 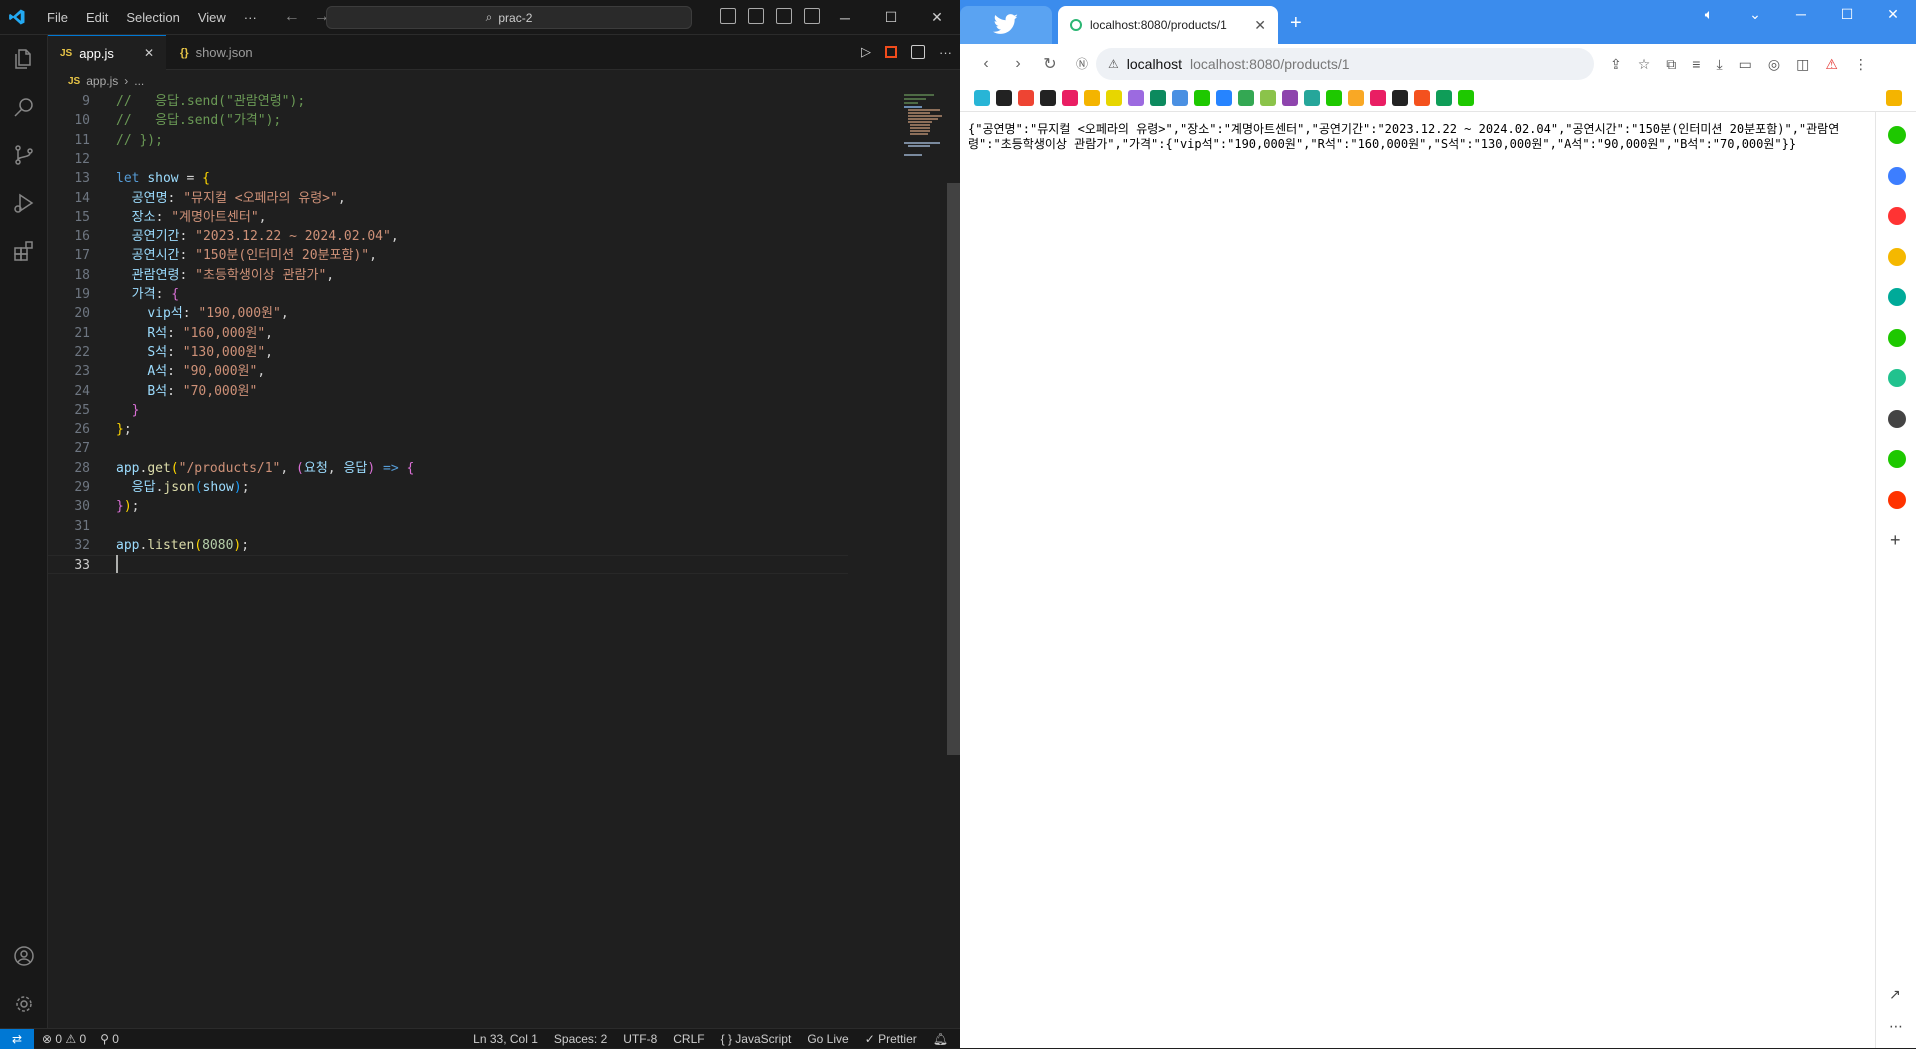 What do you see at coordinates (640, 1039) in the screenshot?
I see `encoding: UTF-8` at bounding box center [640, 1039].